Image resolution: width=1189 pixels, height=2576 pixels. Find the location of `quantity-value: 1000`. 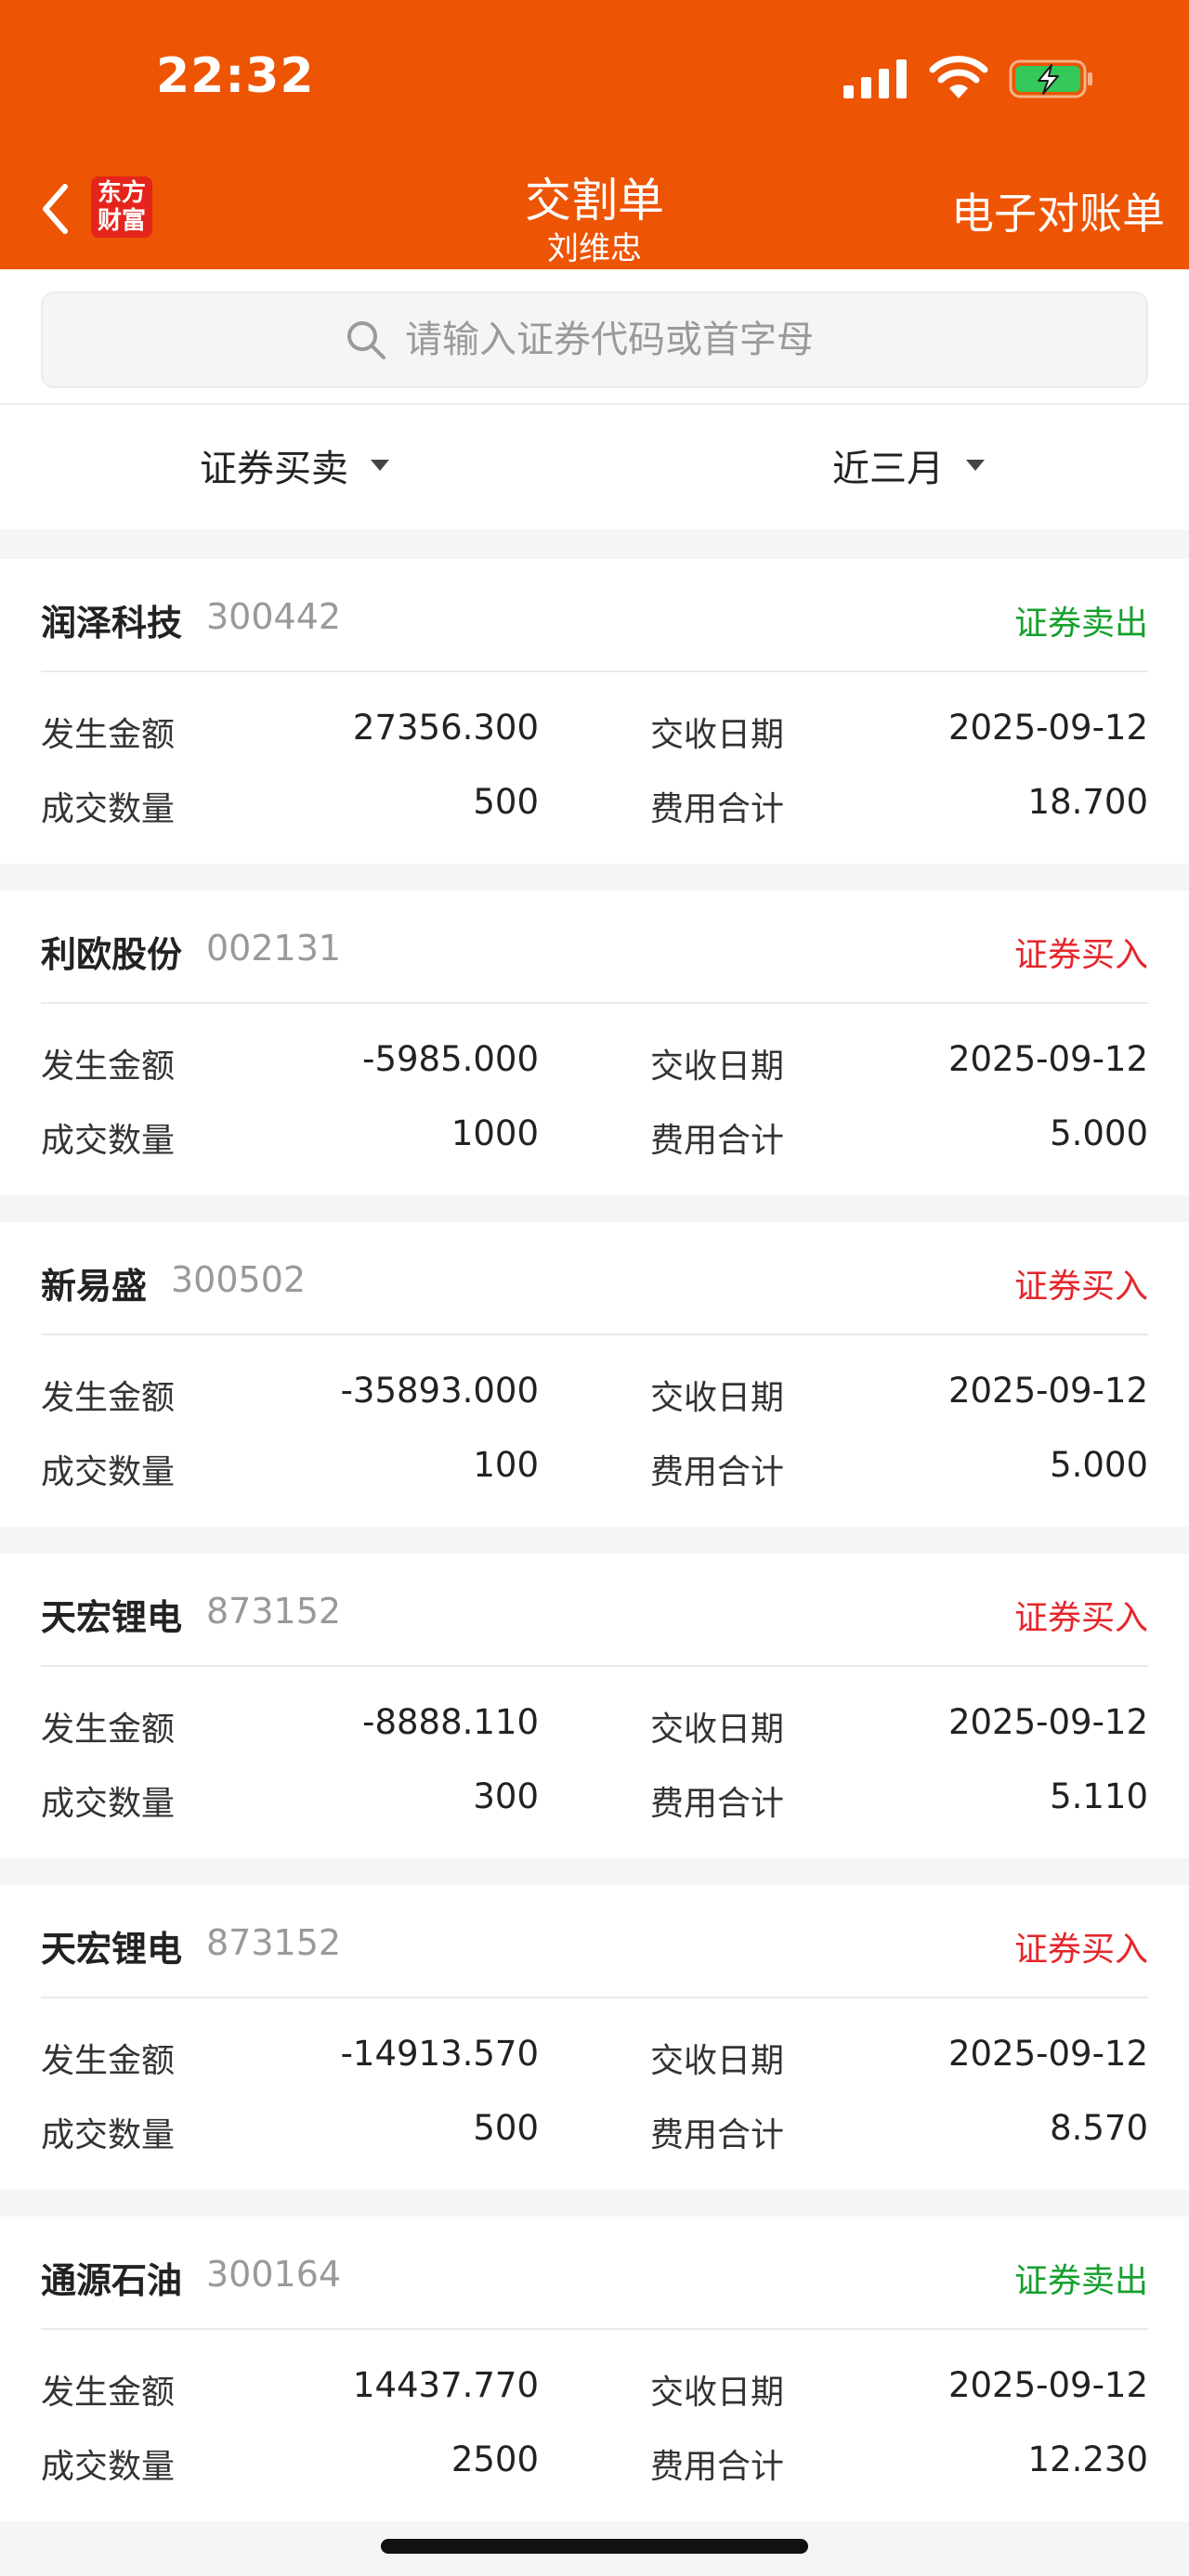

quantity-value: 1000 is located at coordinates (495, 1133).